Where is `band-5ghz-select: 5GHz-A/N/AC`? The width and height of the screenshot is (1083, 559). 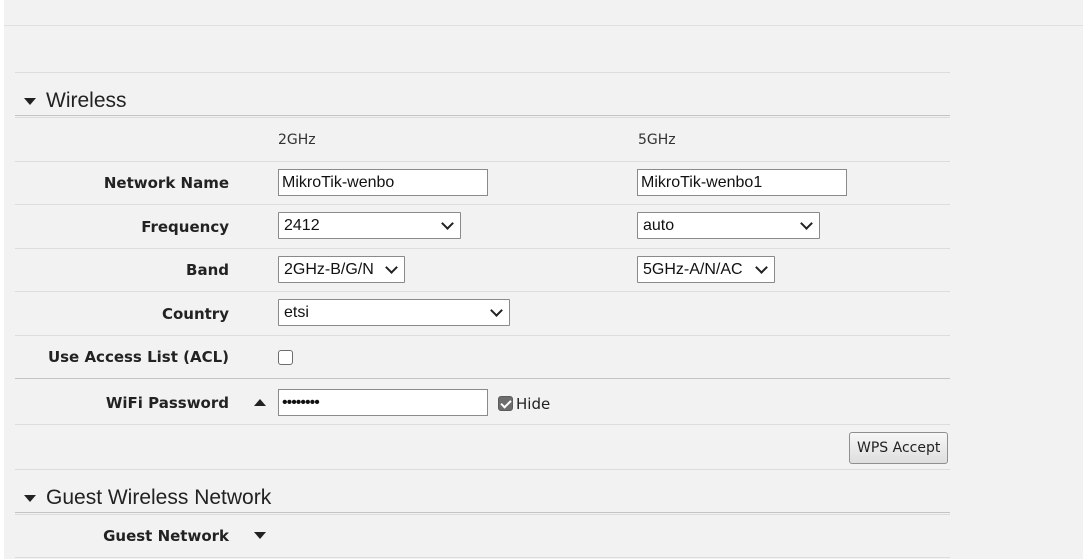
band-5ghz-select: 5GHz-A/N/AC is located at coordinates (706, 269).